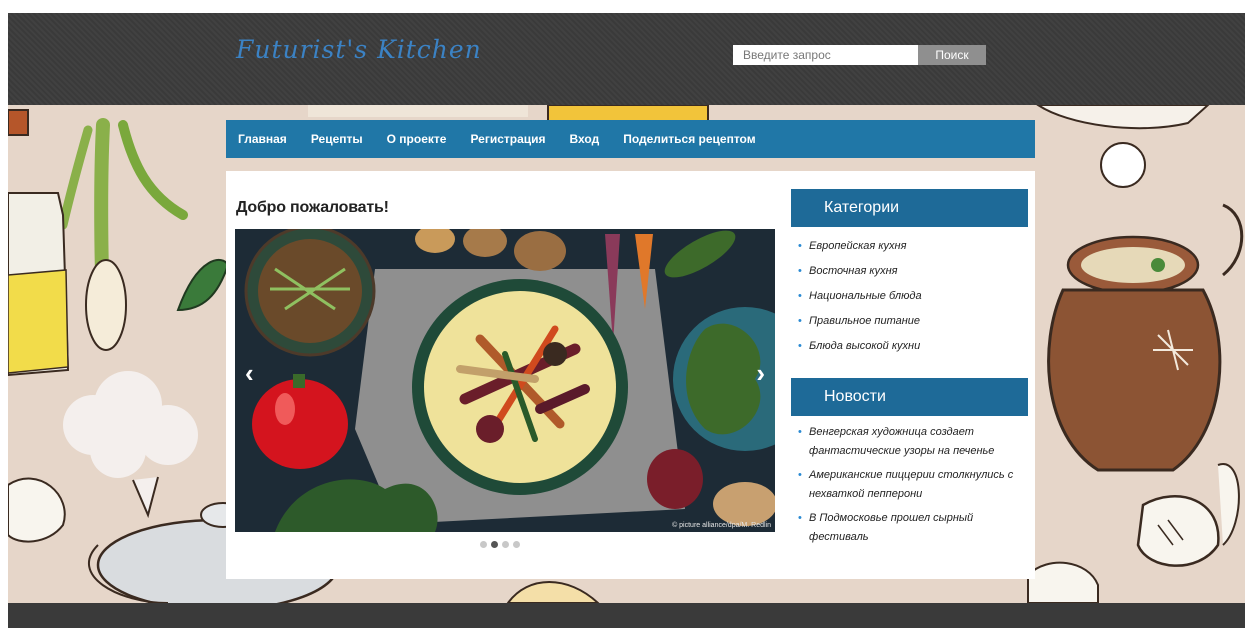 This screenshot has height=628, width=1245. I want to click on nav-item-about: О проекте, so click(417, 139).